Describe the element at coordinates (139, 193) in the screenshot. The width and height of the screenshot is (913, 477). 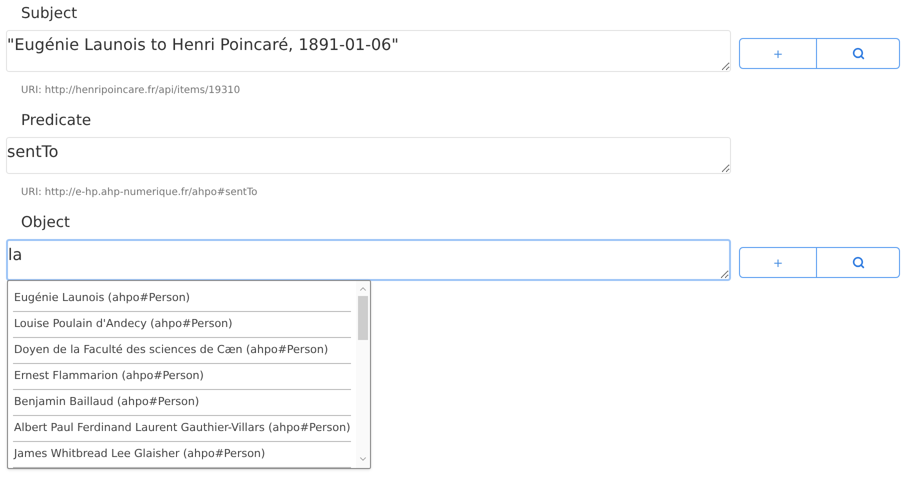
I see `uri-text: URI: http://e-hp.ahp-numerique.fr/ahpo#sentTo` at that location.